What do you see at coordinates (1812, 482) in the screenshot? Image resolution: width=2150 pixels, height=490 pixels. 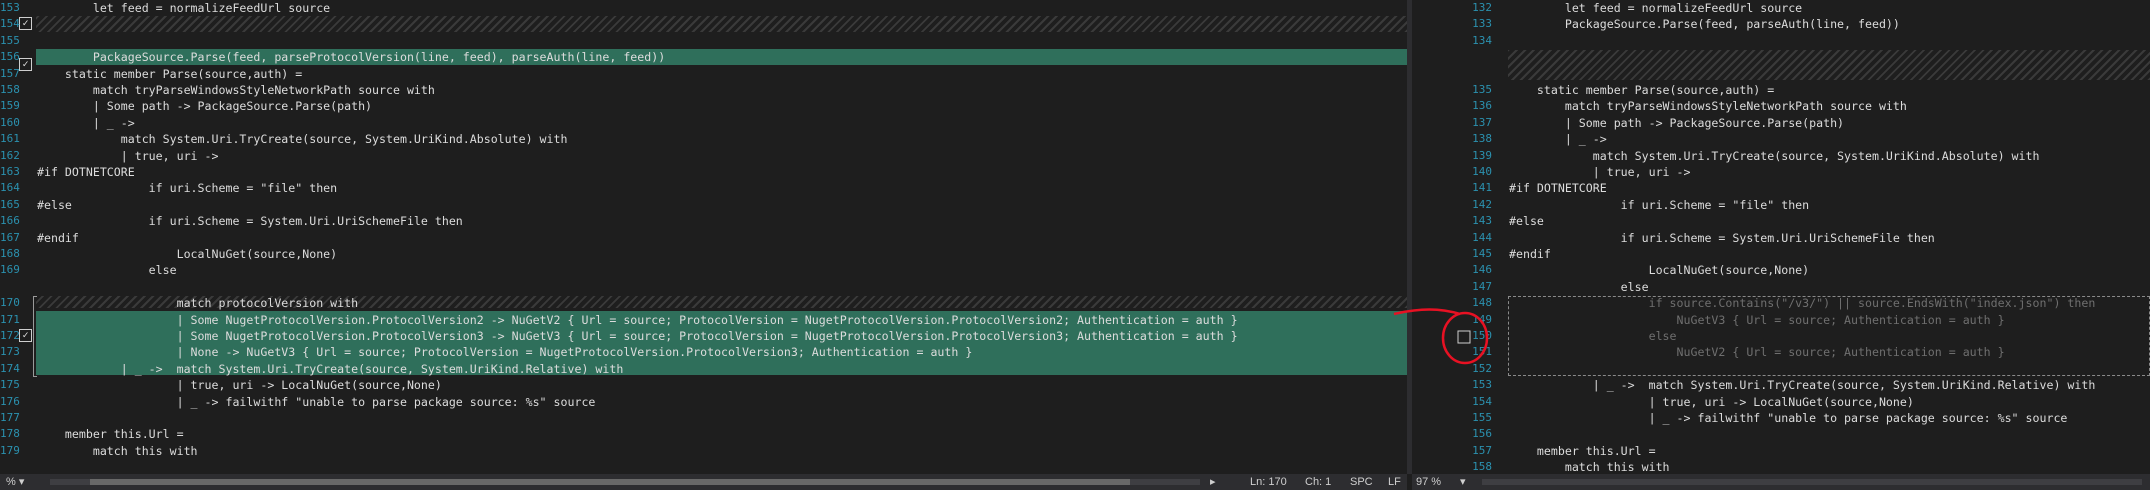 I see `horizontal-scrollbar` at bounding box center [1812, 482].